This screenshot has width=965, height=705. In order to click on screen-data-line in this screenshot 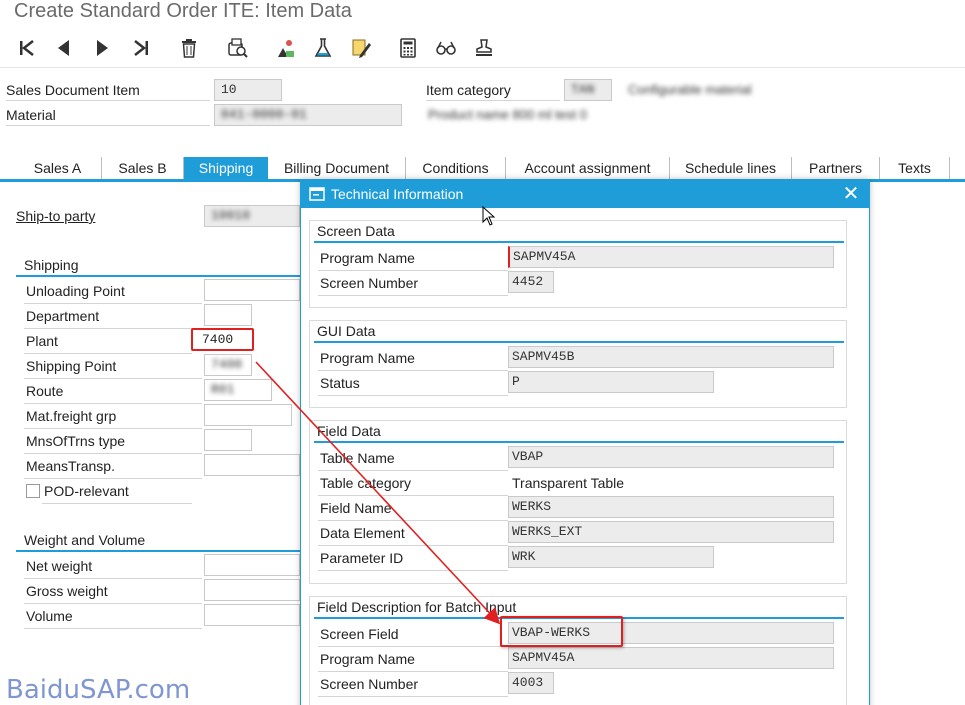, I will do `click(579, 242)`.